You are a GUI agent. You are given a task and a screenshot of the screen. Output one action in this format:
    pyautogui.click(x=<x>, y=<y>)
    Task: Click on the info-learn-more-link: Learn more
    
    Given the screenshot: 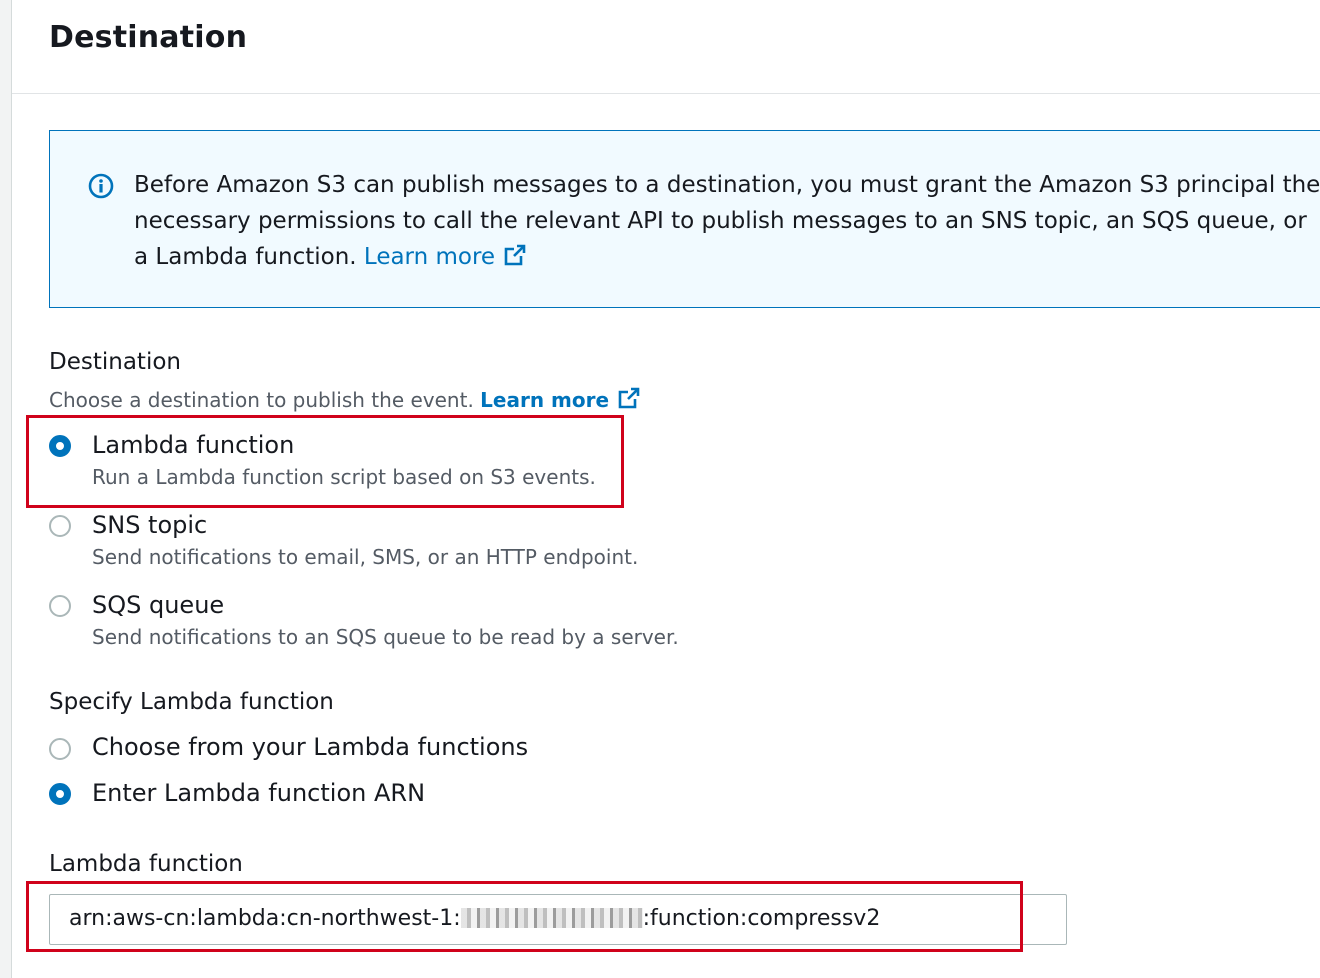 What is the action you would take?
    pyautogui.click(x=445, y=257)
    